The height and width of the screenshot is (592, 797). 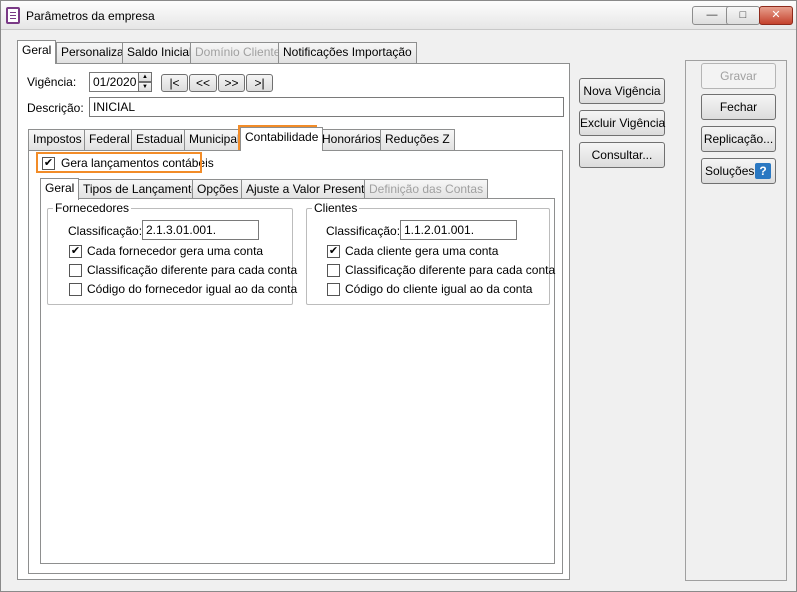 What do you see at coordinates (743, 15) in the screenshot?
I see `maximize-button: □` at bounding box center [743, 15].